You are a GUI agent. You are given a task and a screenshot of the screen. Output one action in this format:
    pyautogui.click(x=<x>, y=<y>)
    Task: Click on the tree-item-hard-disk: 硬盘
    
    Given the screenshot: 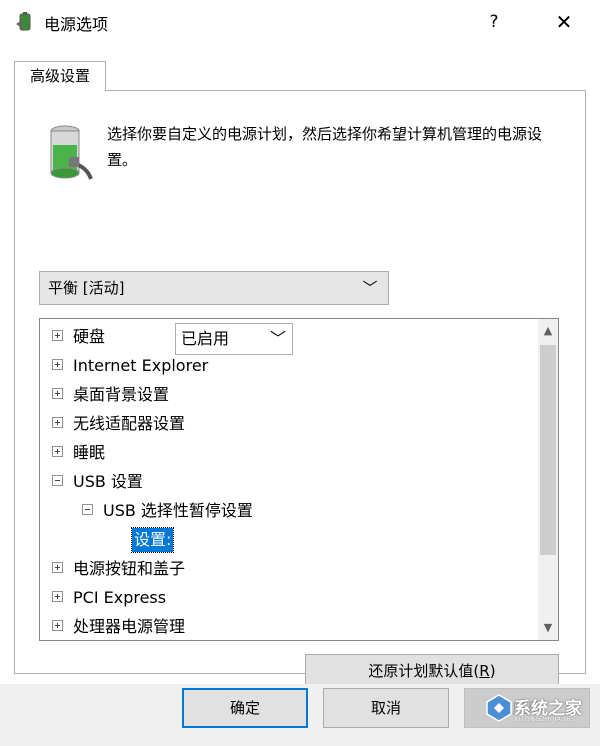 What is the action you would take?
    pyautogui.click(x=78, y=336)
    